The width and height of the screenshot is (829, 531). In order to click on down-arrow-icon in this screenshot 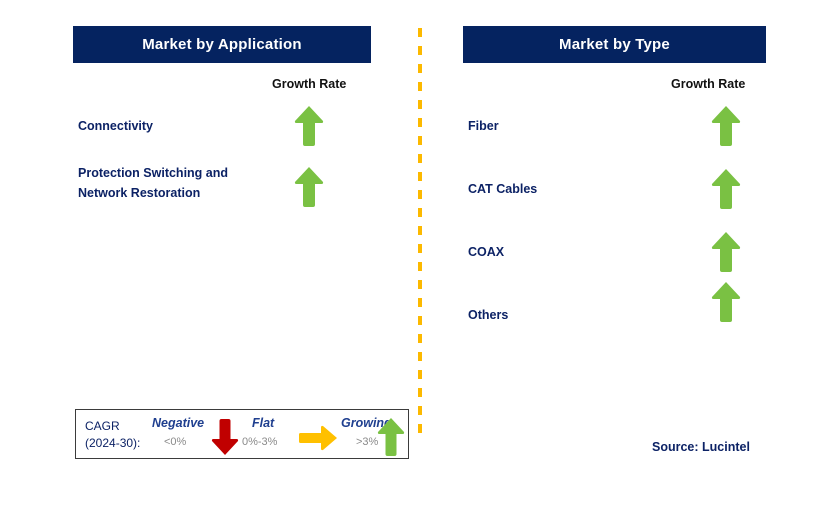, I will do `click(225, 437)`.